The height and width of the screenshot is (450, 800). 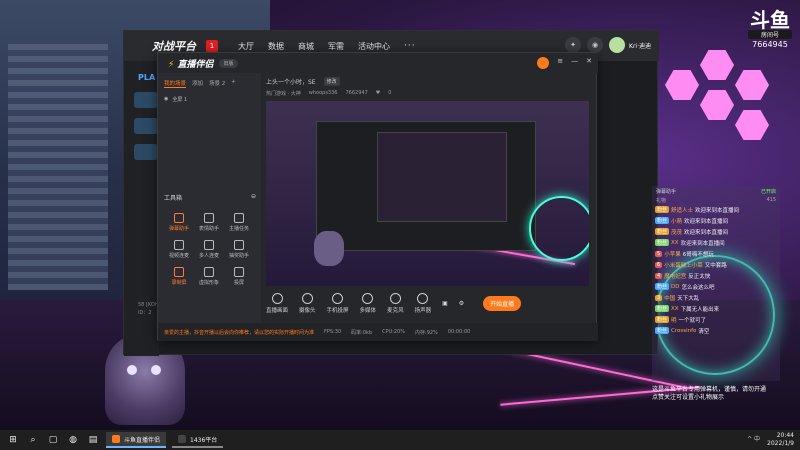 What do you see at coordinates (378, 63) in the screenshot?
I see `companion-titlebar: ⚡ 直播伴侣 旧版 ≡ — ✕` at bounding box center [378, 63].